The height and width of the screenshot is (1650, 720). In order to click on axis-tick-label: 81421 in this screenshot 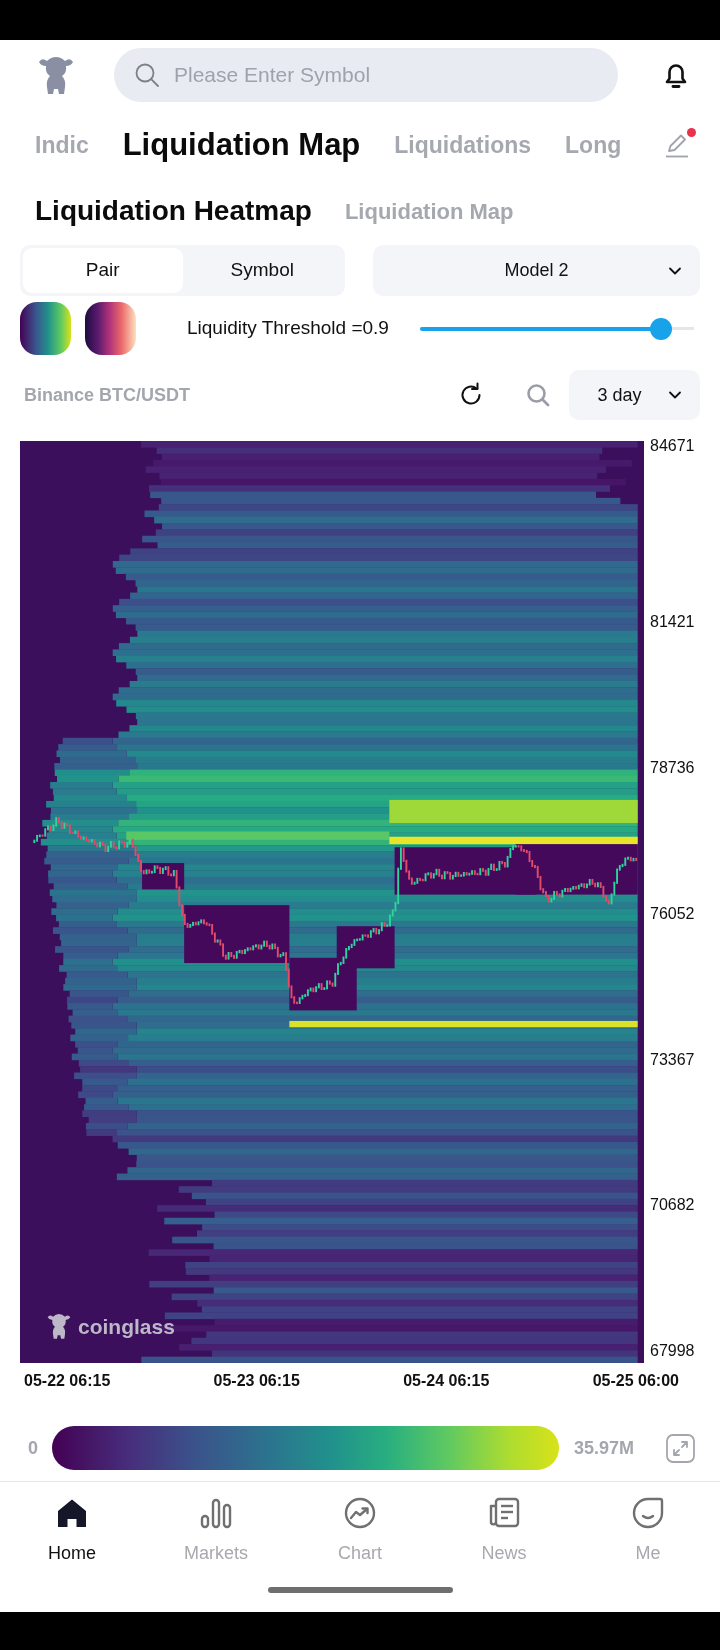, I will do `click(672, 622)`.